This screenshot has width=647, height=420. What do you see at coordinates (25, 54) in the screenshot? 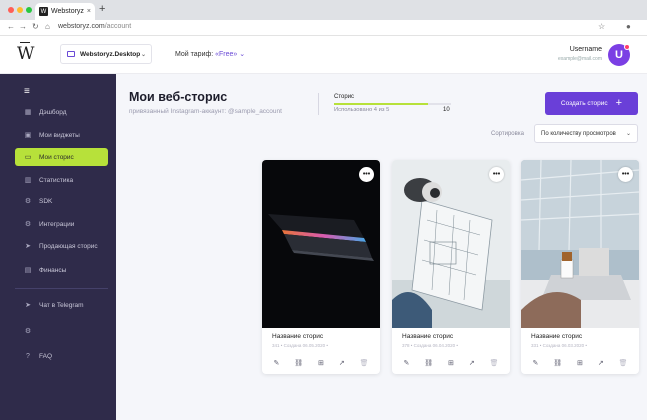
I see `logo: W` at bounding box center [25, 54].